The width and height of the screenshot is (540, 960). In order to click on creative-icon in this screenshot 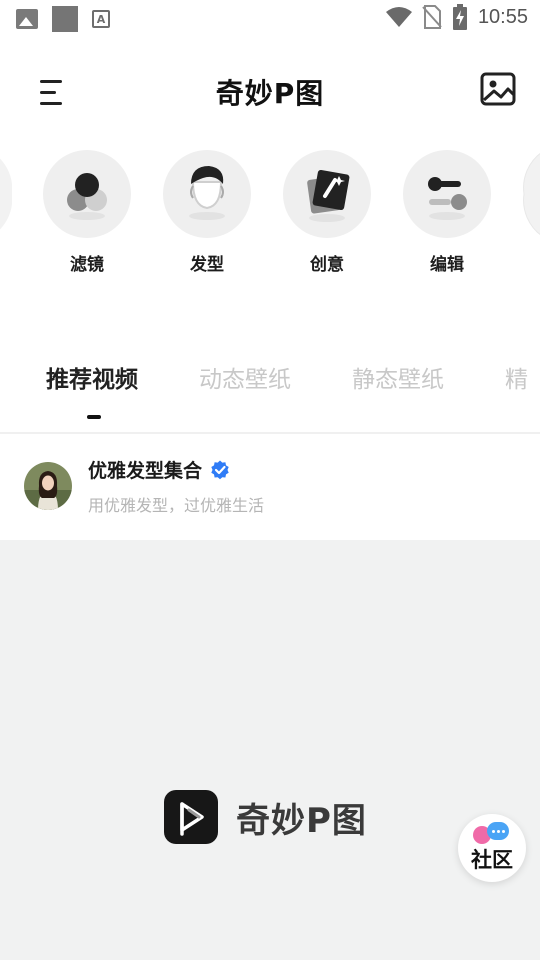, I will do `click(327, 194)`.